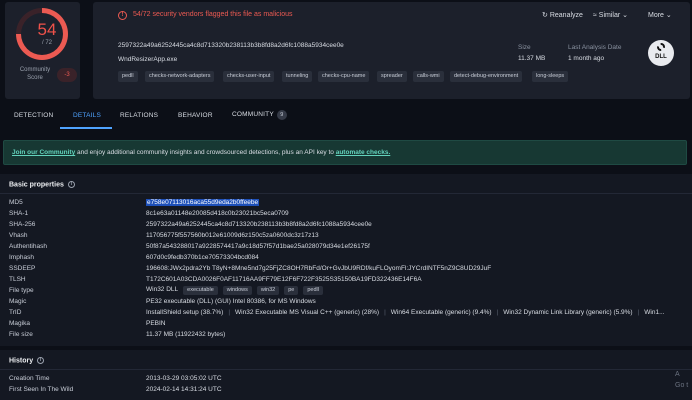 The width and height of the screenshot is (692, 400). I want to click on detection-count: 54, so click(47, 29).